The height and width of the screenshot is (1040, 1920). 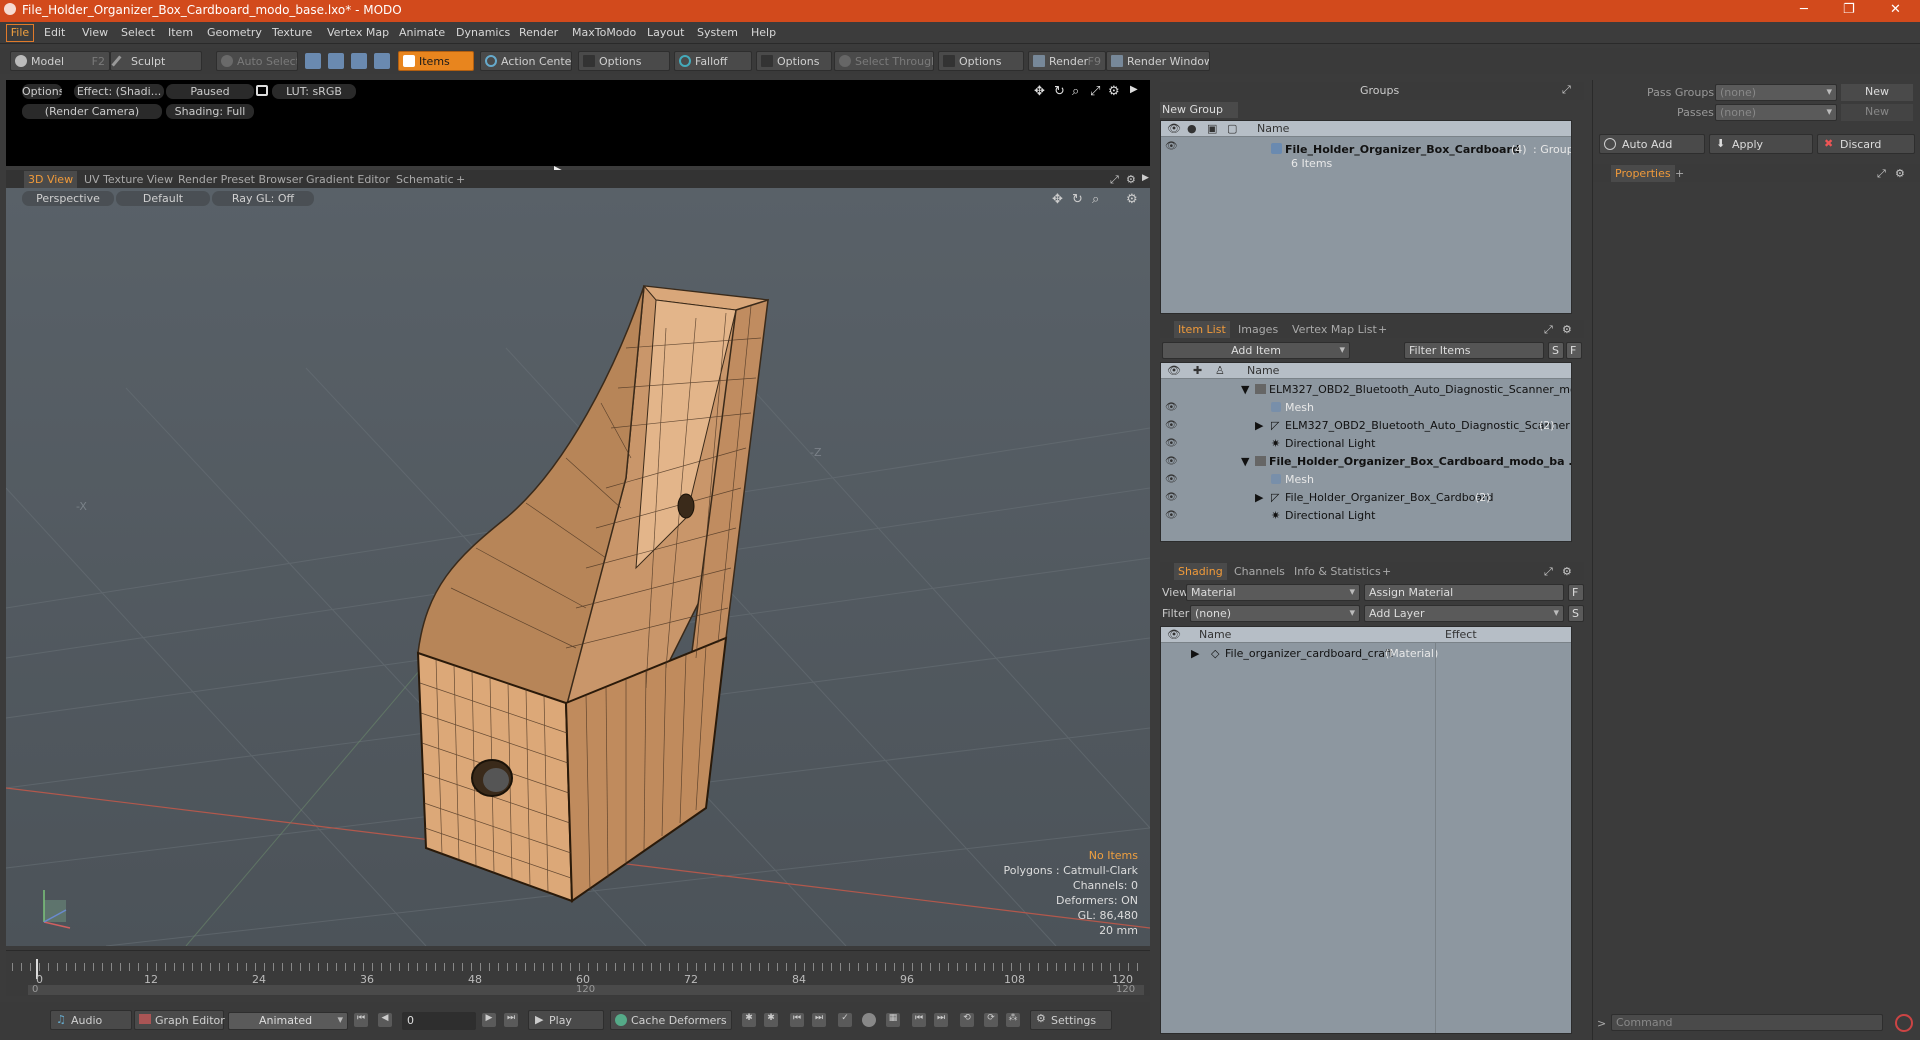 What do you see at coordinates (422, 32) in the screenshot?
I see `menu-animate: Animate` at bounding box center [422, 32].